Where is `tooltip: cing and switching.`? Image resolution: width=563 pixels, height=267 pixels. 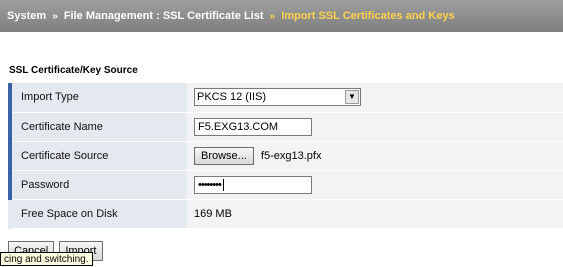
tooltip: cing and switching. is located at coordinates (46, 259).